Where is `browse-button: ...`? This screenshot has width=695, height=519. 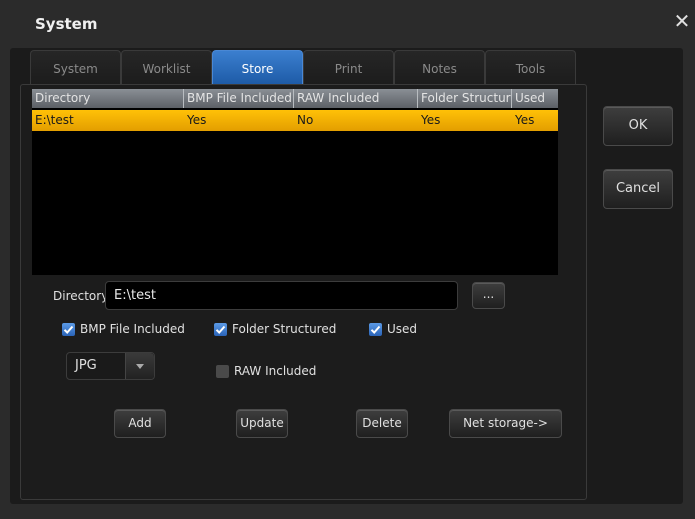 browse-button: ... is located at coordinates (488, 295).